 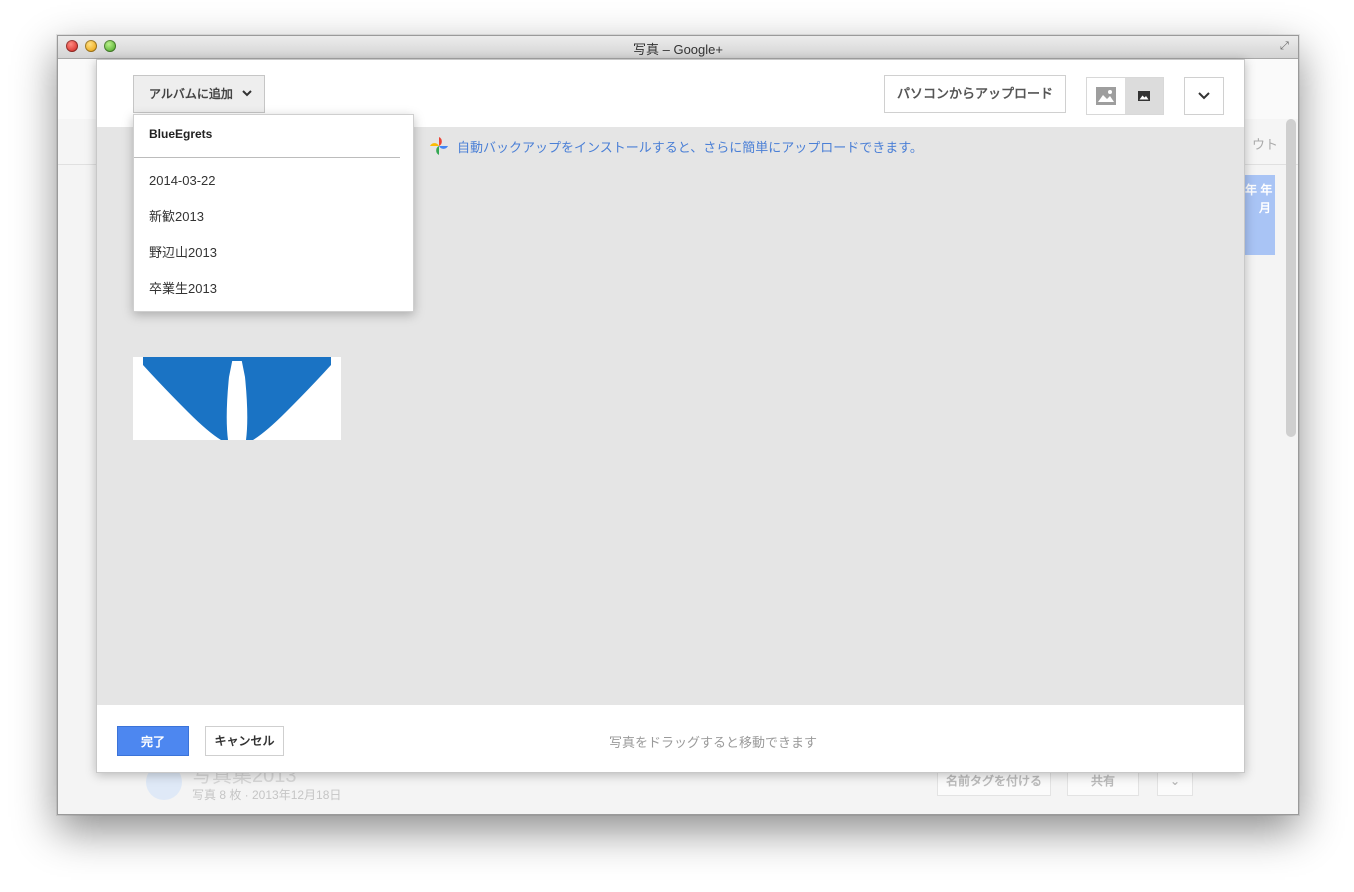 I want to click on album-option: 新歓2013, so click(x=176, y=217).